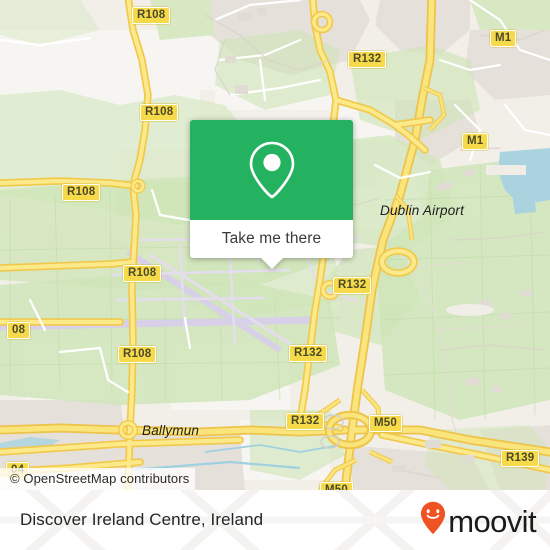 The image size is (550, 550). I want to click on popup-tail, so click(271, 263).